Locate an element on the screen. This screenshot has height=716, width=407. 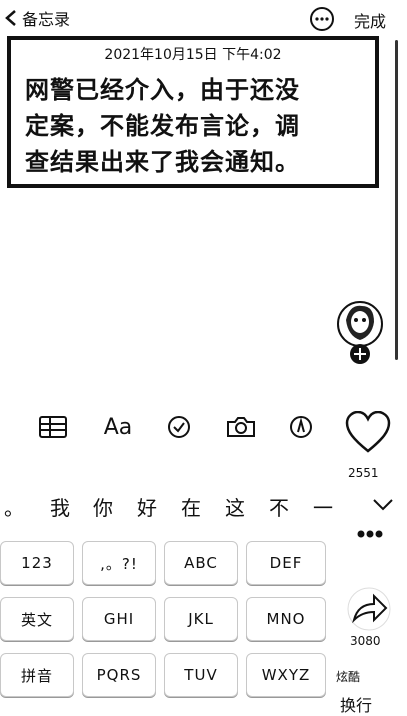
chevron-left-icon is located at coordinates (10, 18).